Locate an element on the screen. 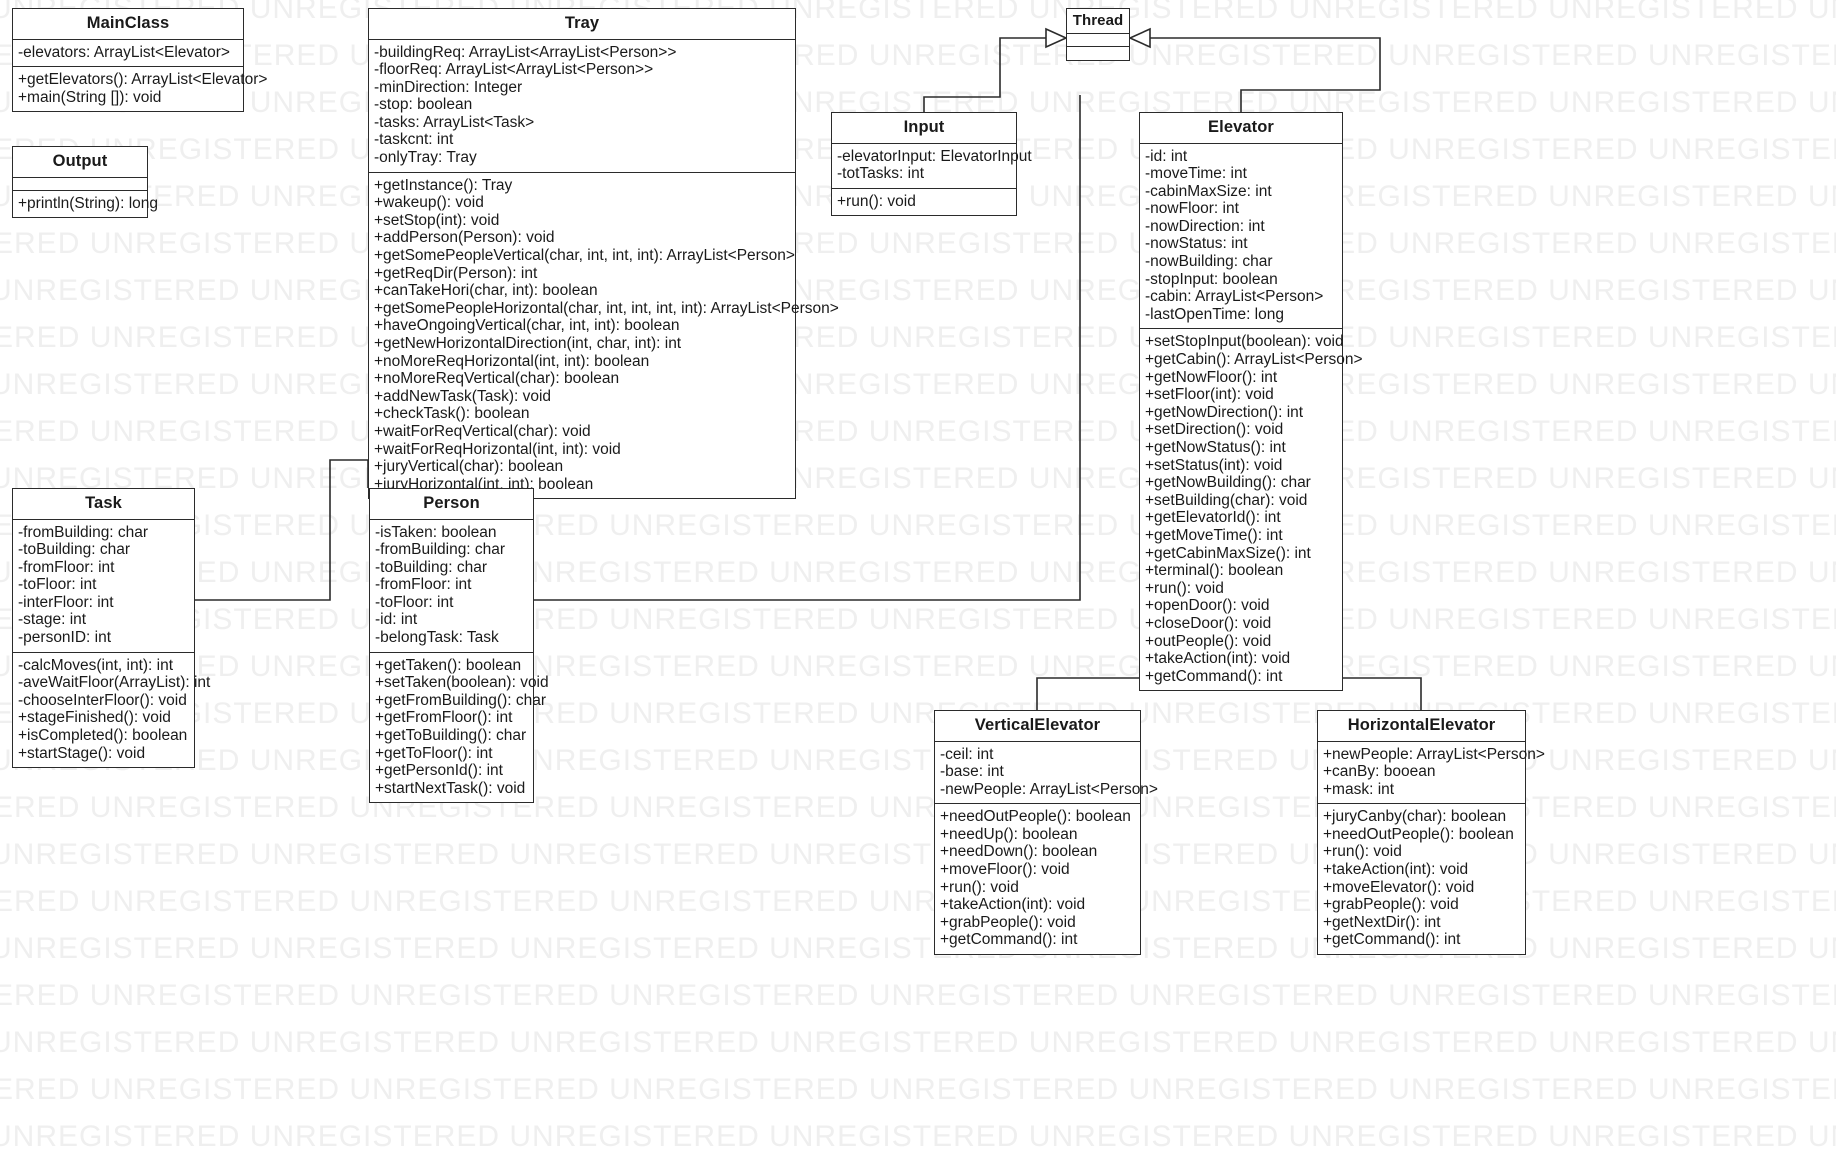 The width and height of the screenshot is (1836, 1157). class-title: Output is located at coordinates (80, 162).